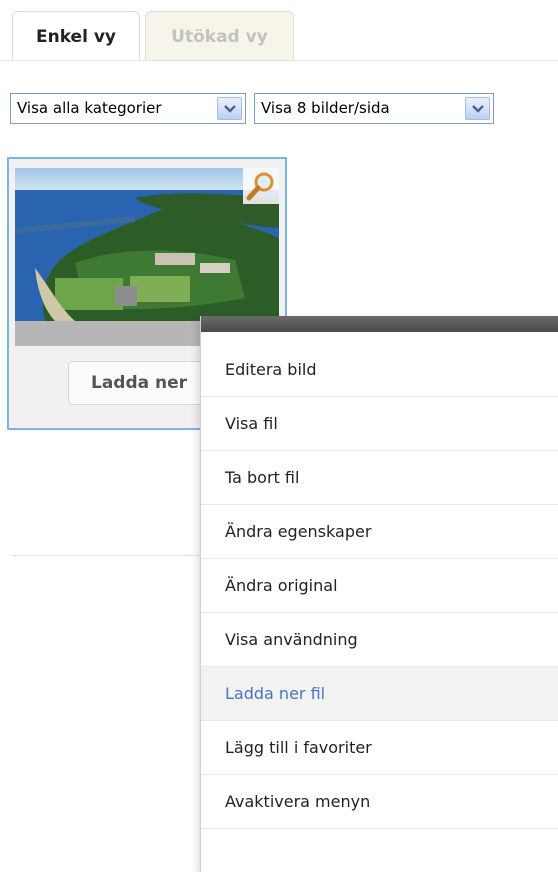 This screenshot has width=558, height=872. I want to click on menu-item-add-favorites: Lägg till i favoriter, so click(379, 748).